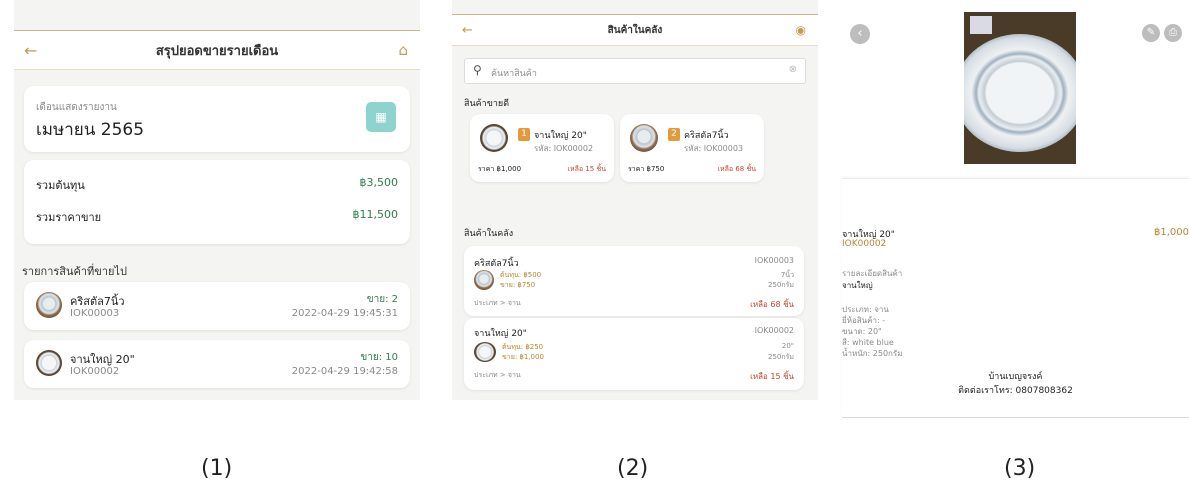  What do you see at coordinates (586, 169) in the screenshot?
I see `bestseller-stock: เหลือ 15 ชิ้น` at bounding box center [586, 169].